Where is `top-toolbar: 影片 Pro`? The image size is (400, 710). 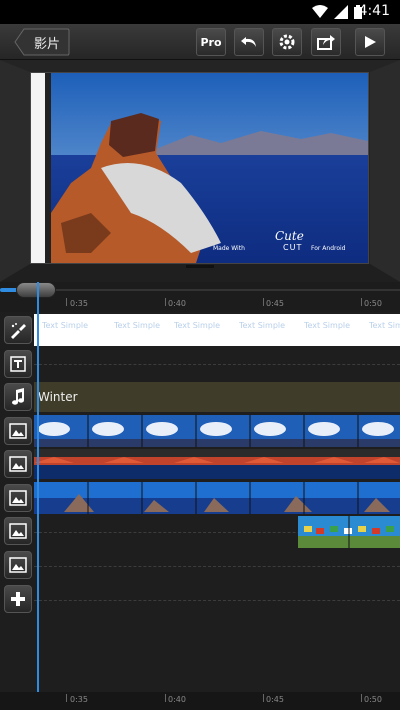 top-toolbar: 影片 Pro is located at coordinates (200, 42).